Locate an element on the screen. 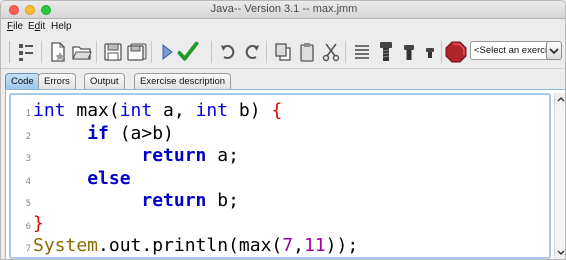  code-token: if is located at coordinates (98, 133).